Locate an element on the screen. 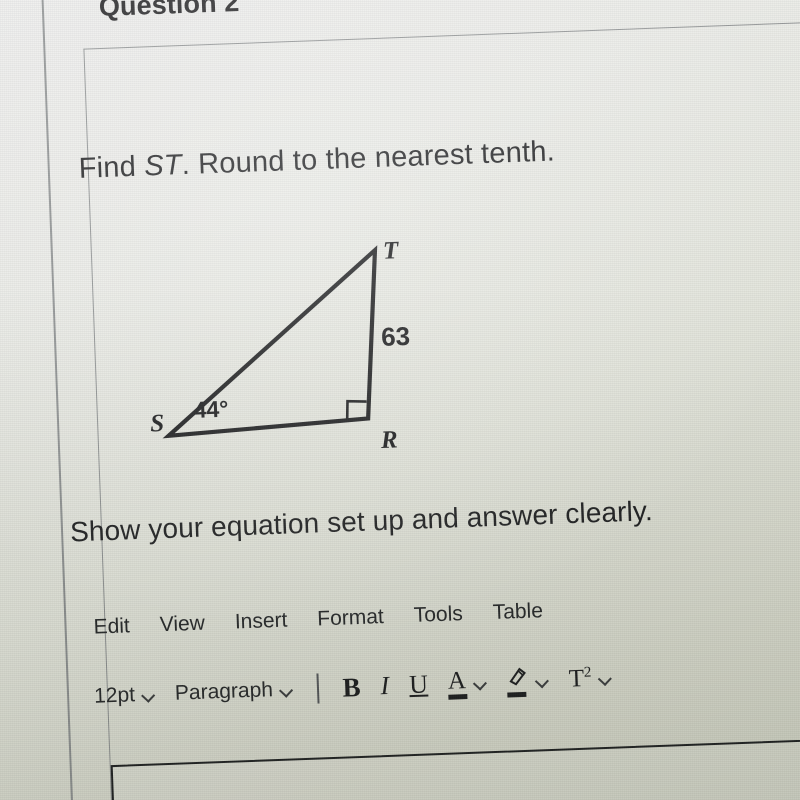 This screenshot has height=800, width=800. italic-button: I is located at coordinates (385, 685).